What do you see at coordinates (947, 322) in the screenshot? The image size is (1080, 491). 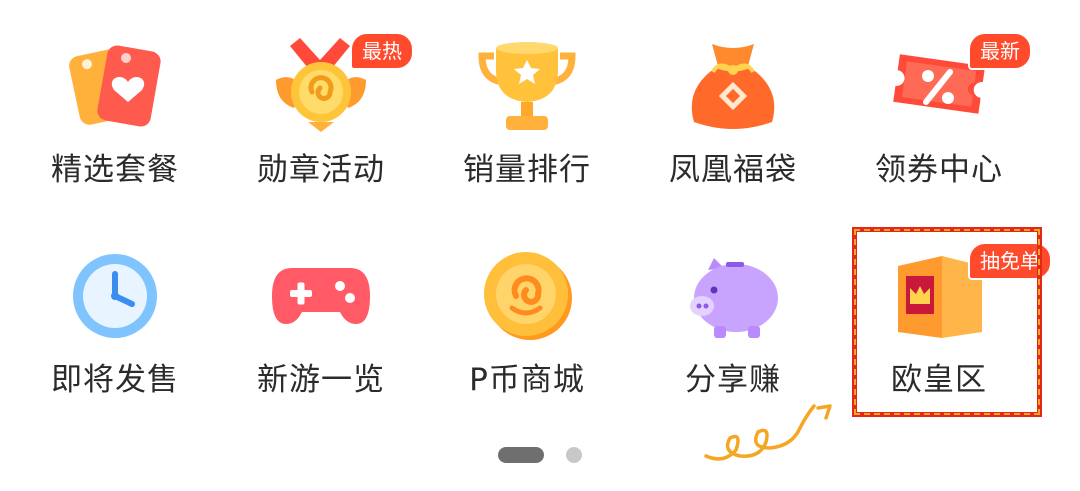 I see `highlight-frame` at bounding box center [947, 322].